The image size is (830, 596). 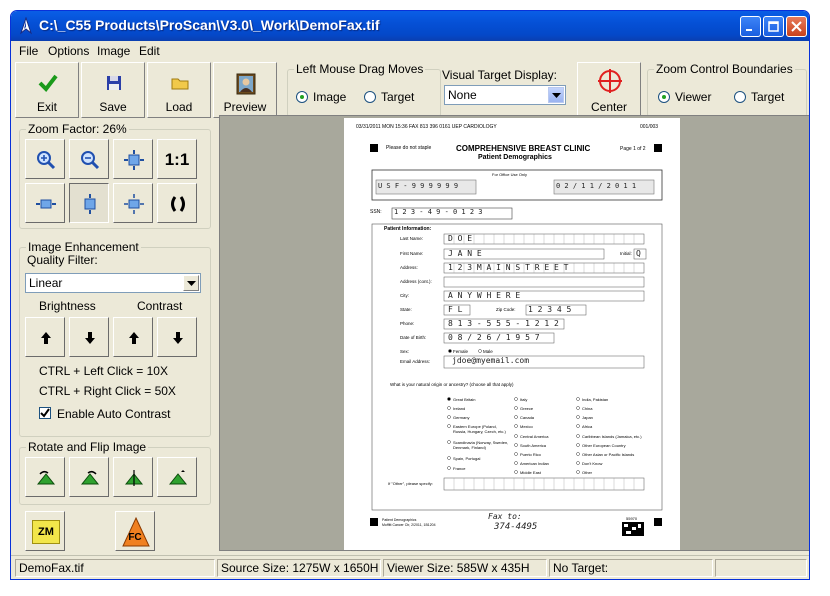 I want to click on close-button, so click(x=796, y=26).